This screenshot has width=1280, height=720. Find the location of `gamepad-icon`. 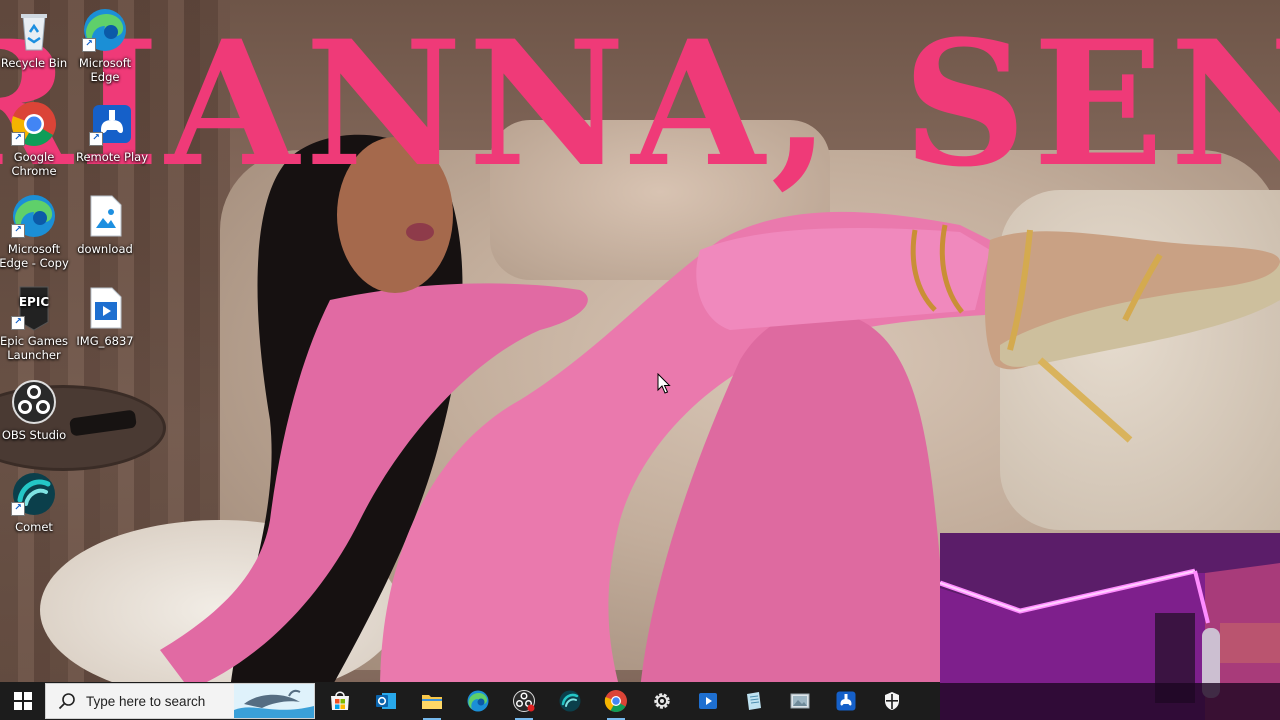

gamepad-icon is located at coordinates (846, 701).